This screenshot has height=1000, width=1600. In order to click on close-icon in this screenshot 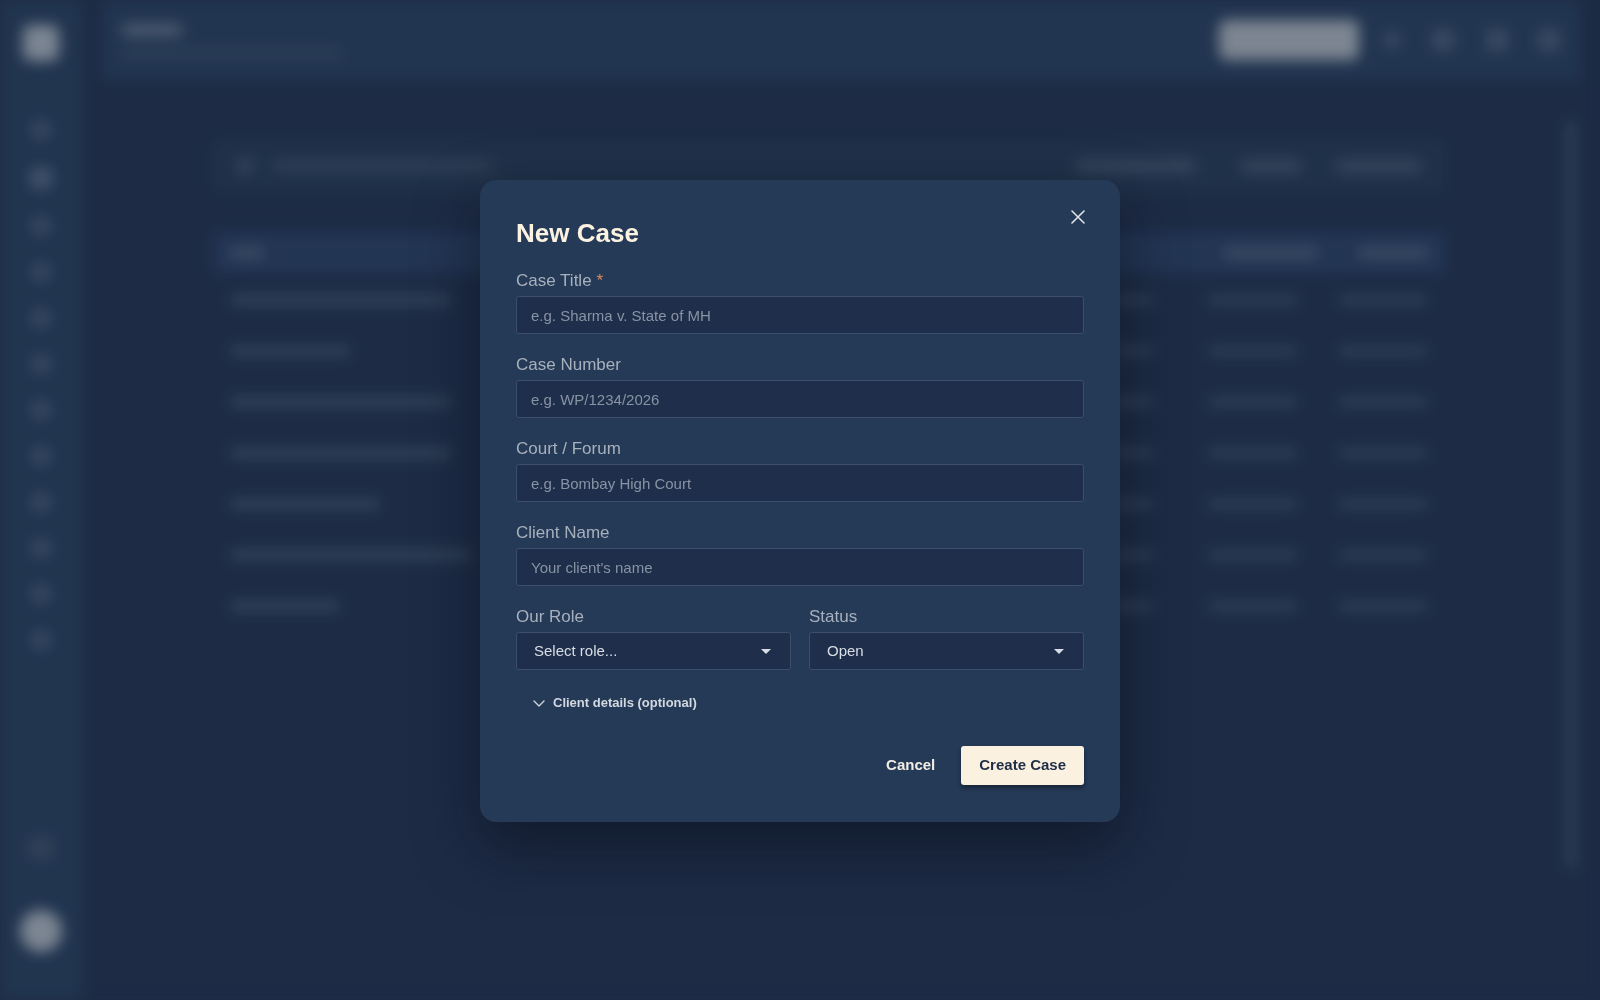, I will do `click(1078, 217)`.